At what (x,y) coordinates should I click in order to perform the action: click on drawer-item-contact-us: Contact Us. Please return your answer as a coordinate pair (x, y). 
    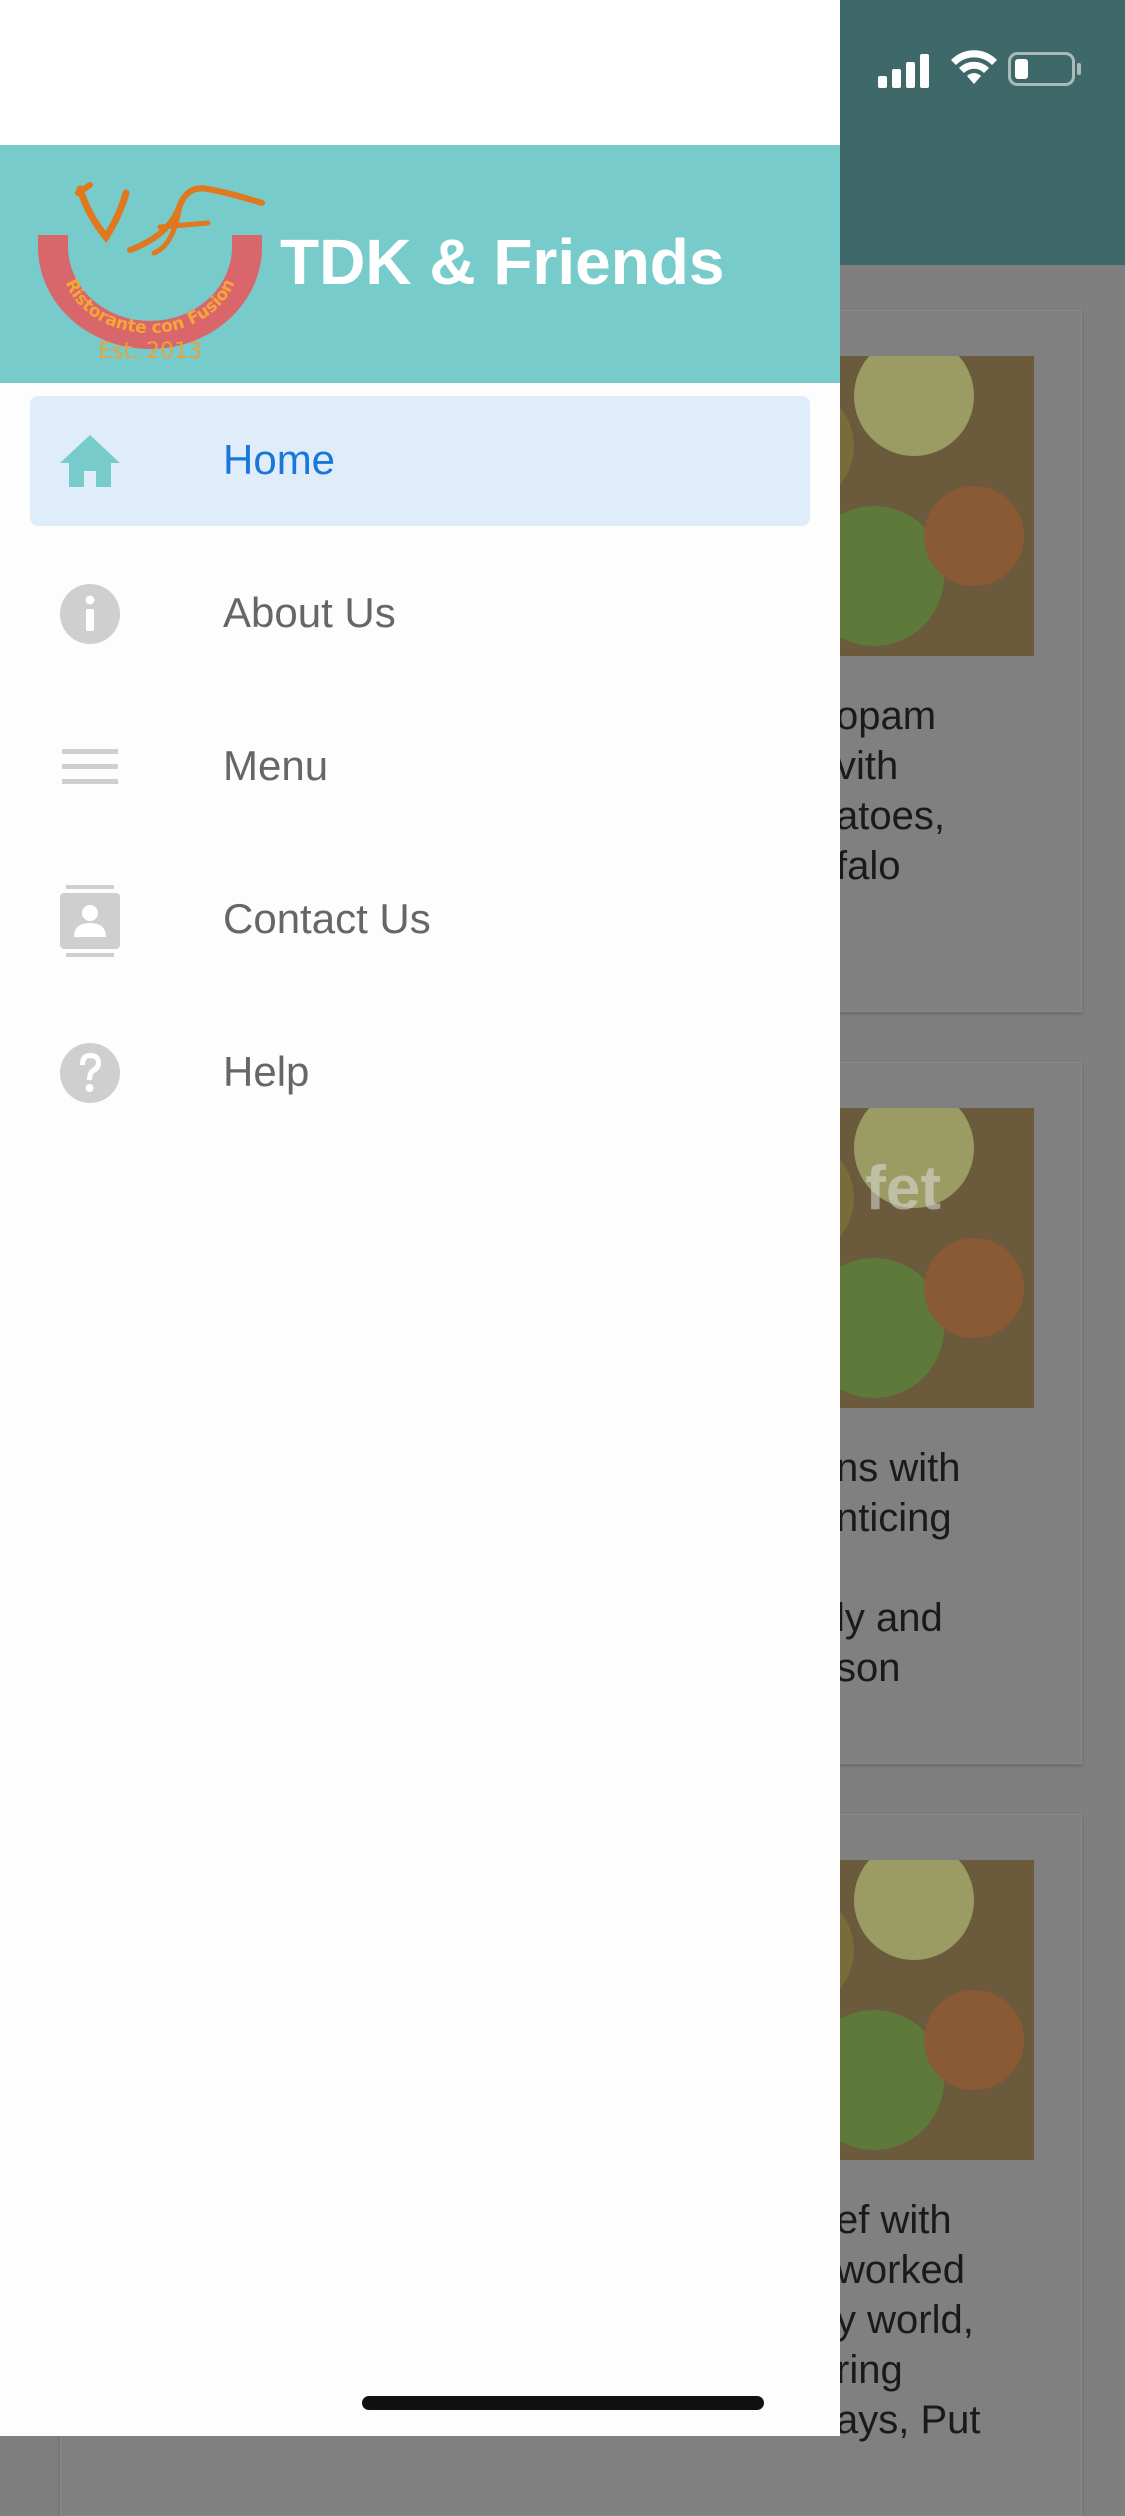
    Looking at the image, I should click on (420, 920).